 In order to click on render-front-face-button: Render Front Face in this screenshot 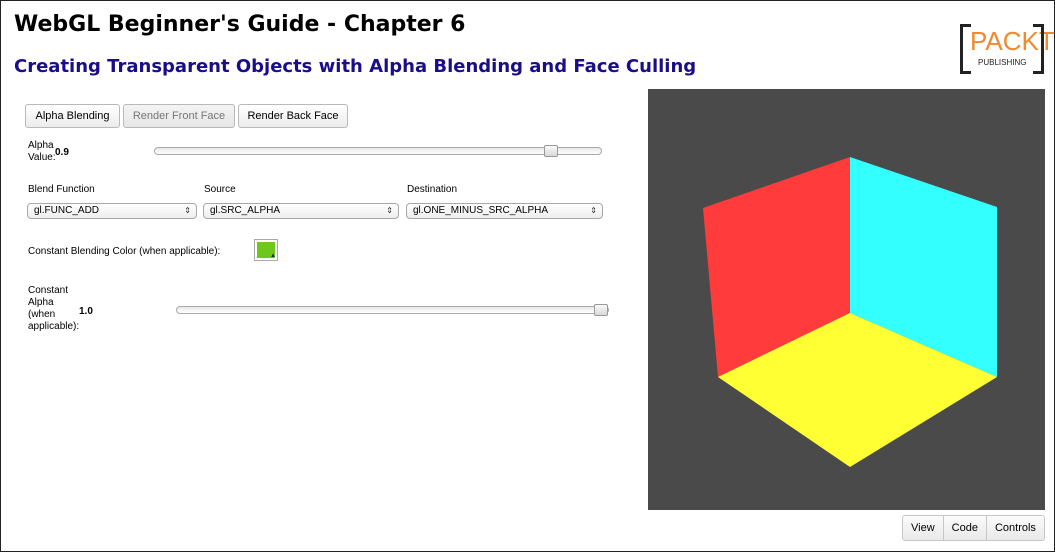, I will do `click(179, 116)`.